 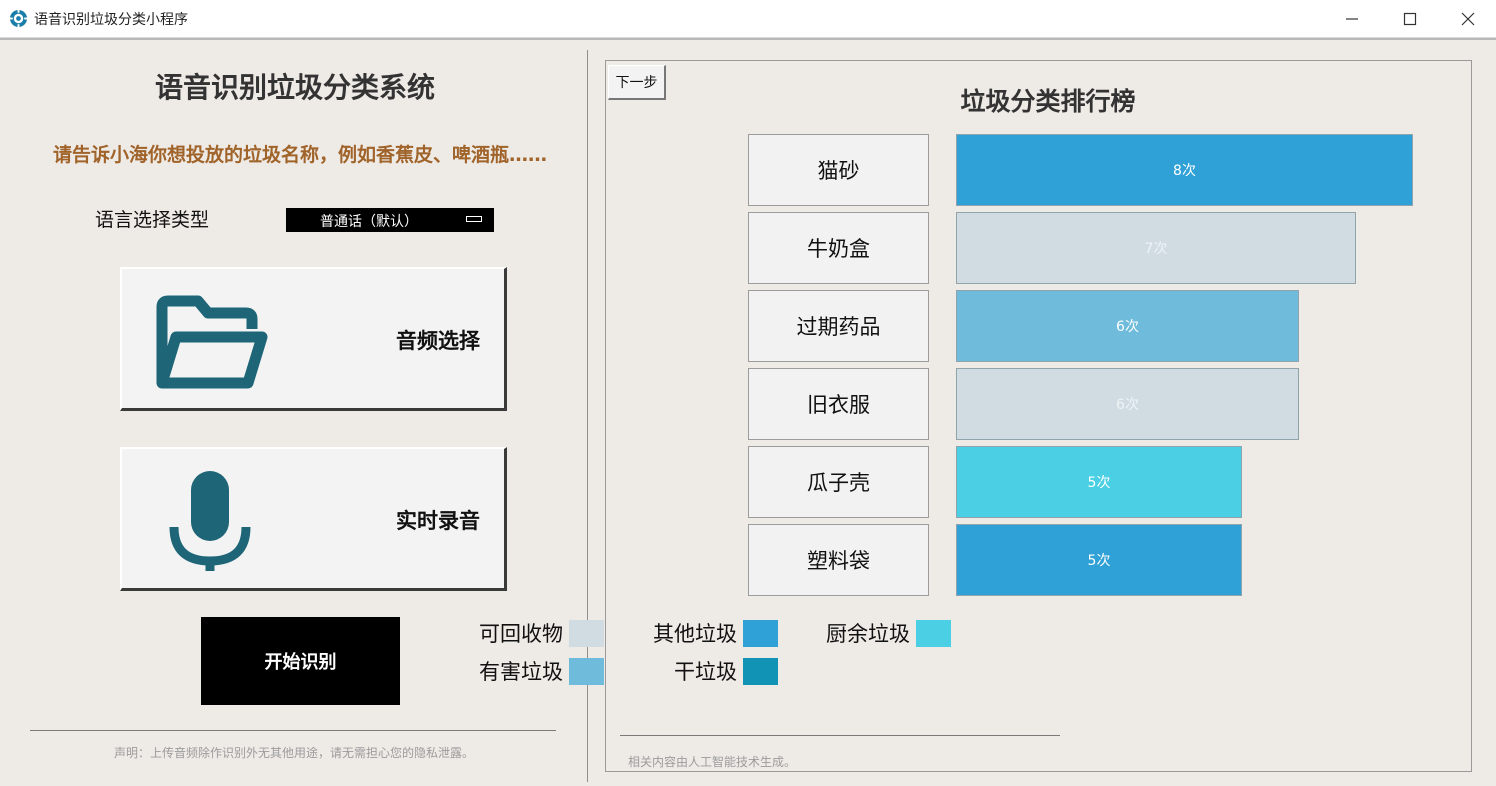 I want to click on ranking-item-label: 过期药品, so click(x=838, y=326).